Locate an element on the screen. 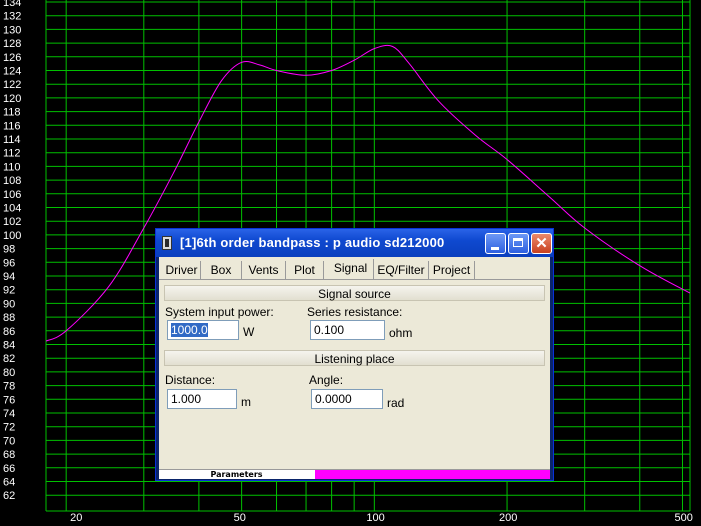 The image size is (701, 526). series-resistance-field: 0.100 is located at coordinates (347, 330).